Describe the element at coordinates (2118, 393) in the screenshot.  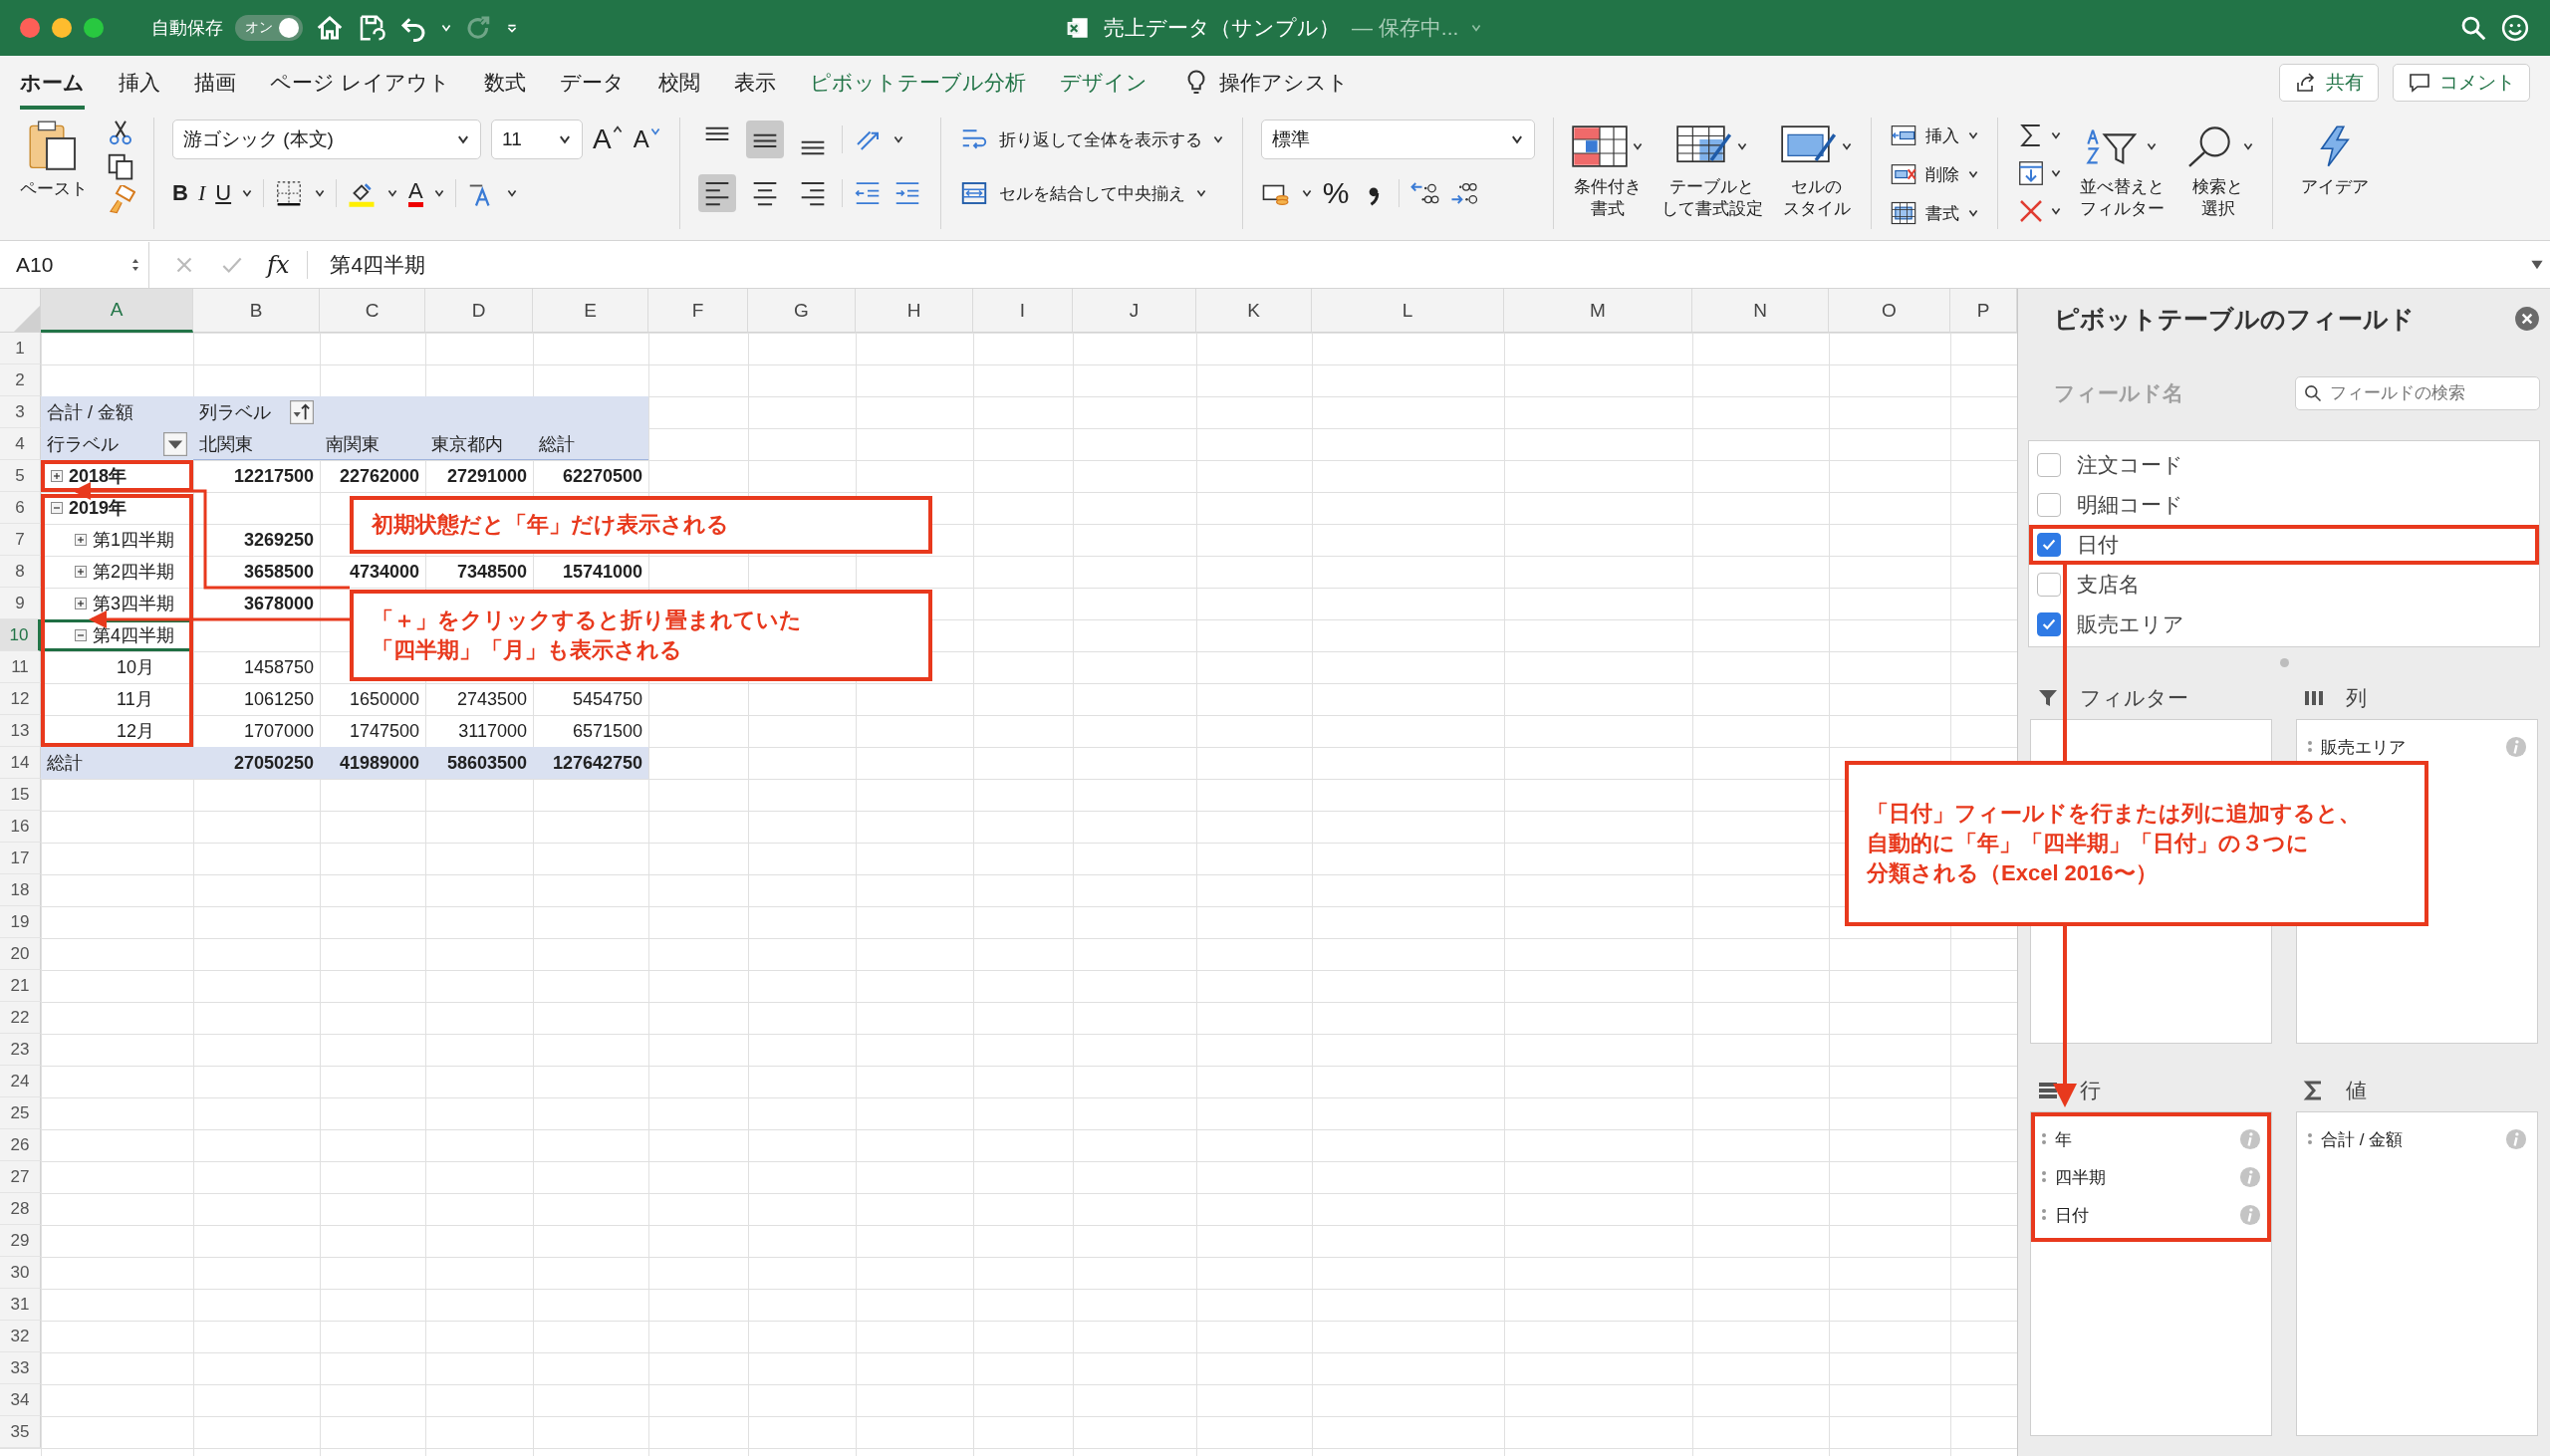
I see `field-list-heading: フィールド名` at that location.